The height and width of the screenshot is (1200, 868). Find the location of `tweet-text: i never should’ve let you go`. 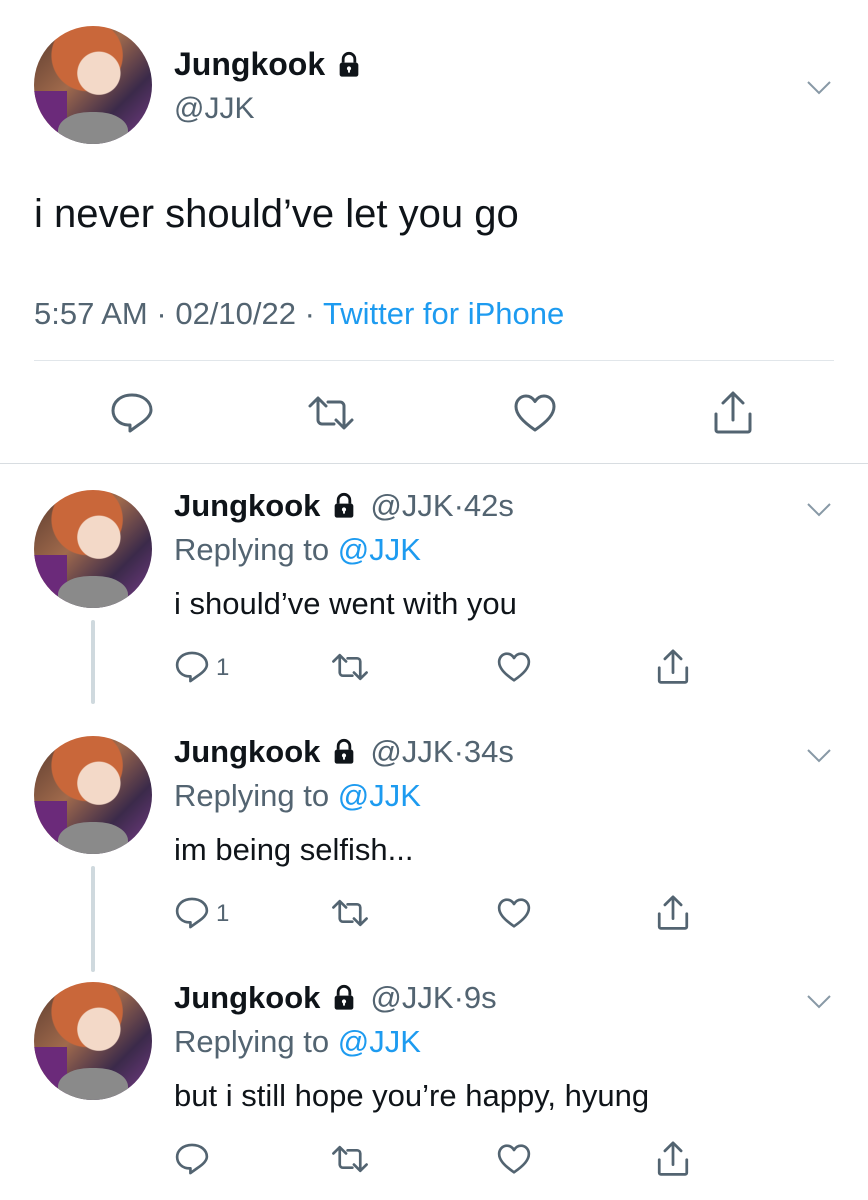

tweet-text: i never should’ve let you go is located at coordinates (276, 214).